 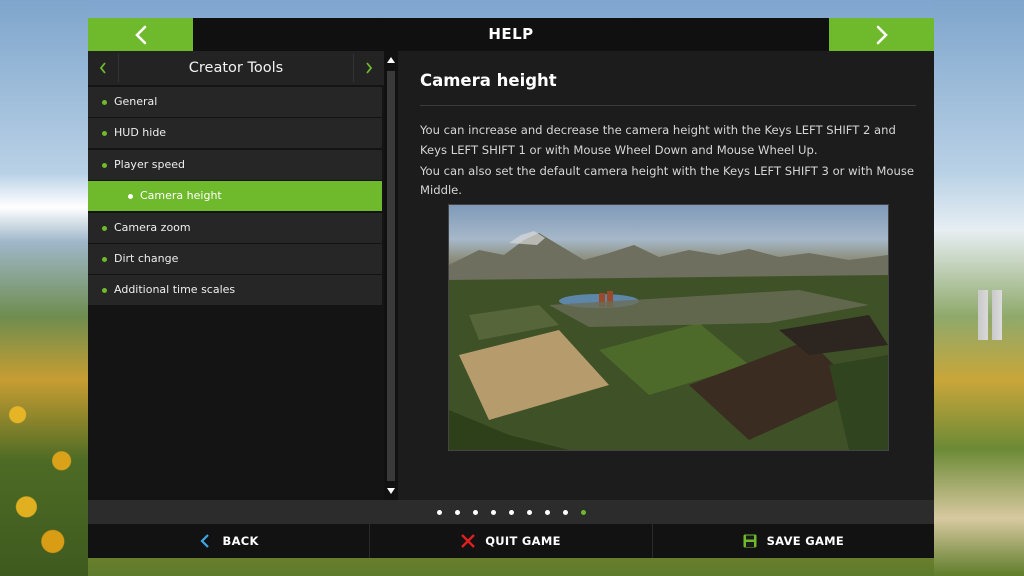 I want to click on category-title: Creator Tools, so click(x=236, y=68).